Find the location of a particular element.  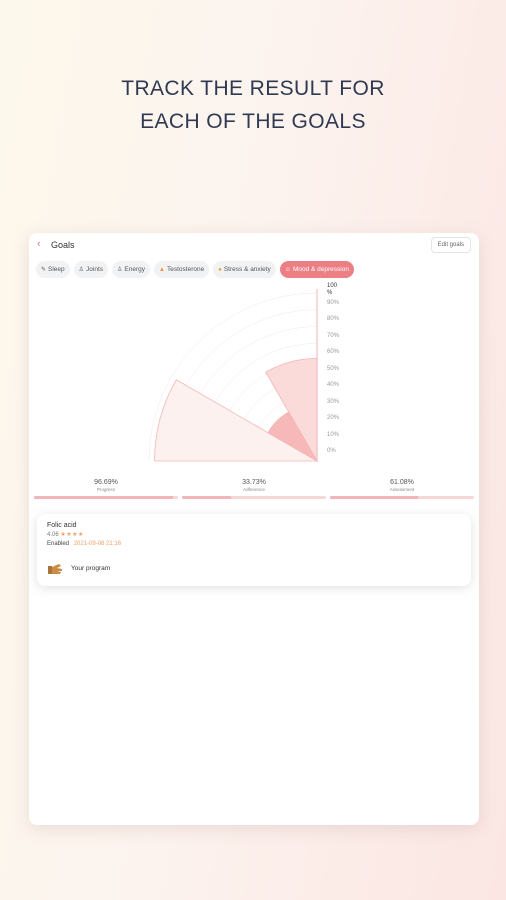

tab-label: Testosterone is located at coordinates (185, 269).